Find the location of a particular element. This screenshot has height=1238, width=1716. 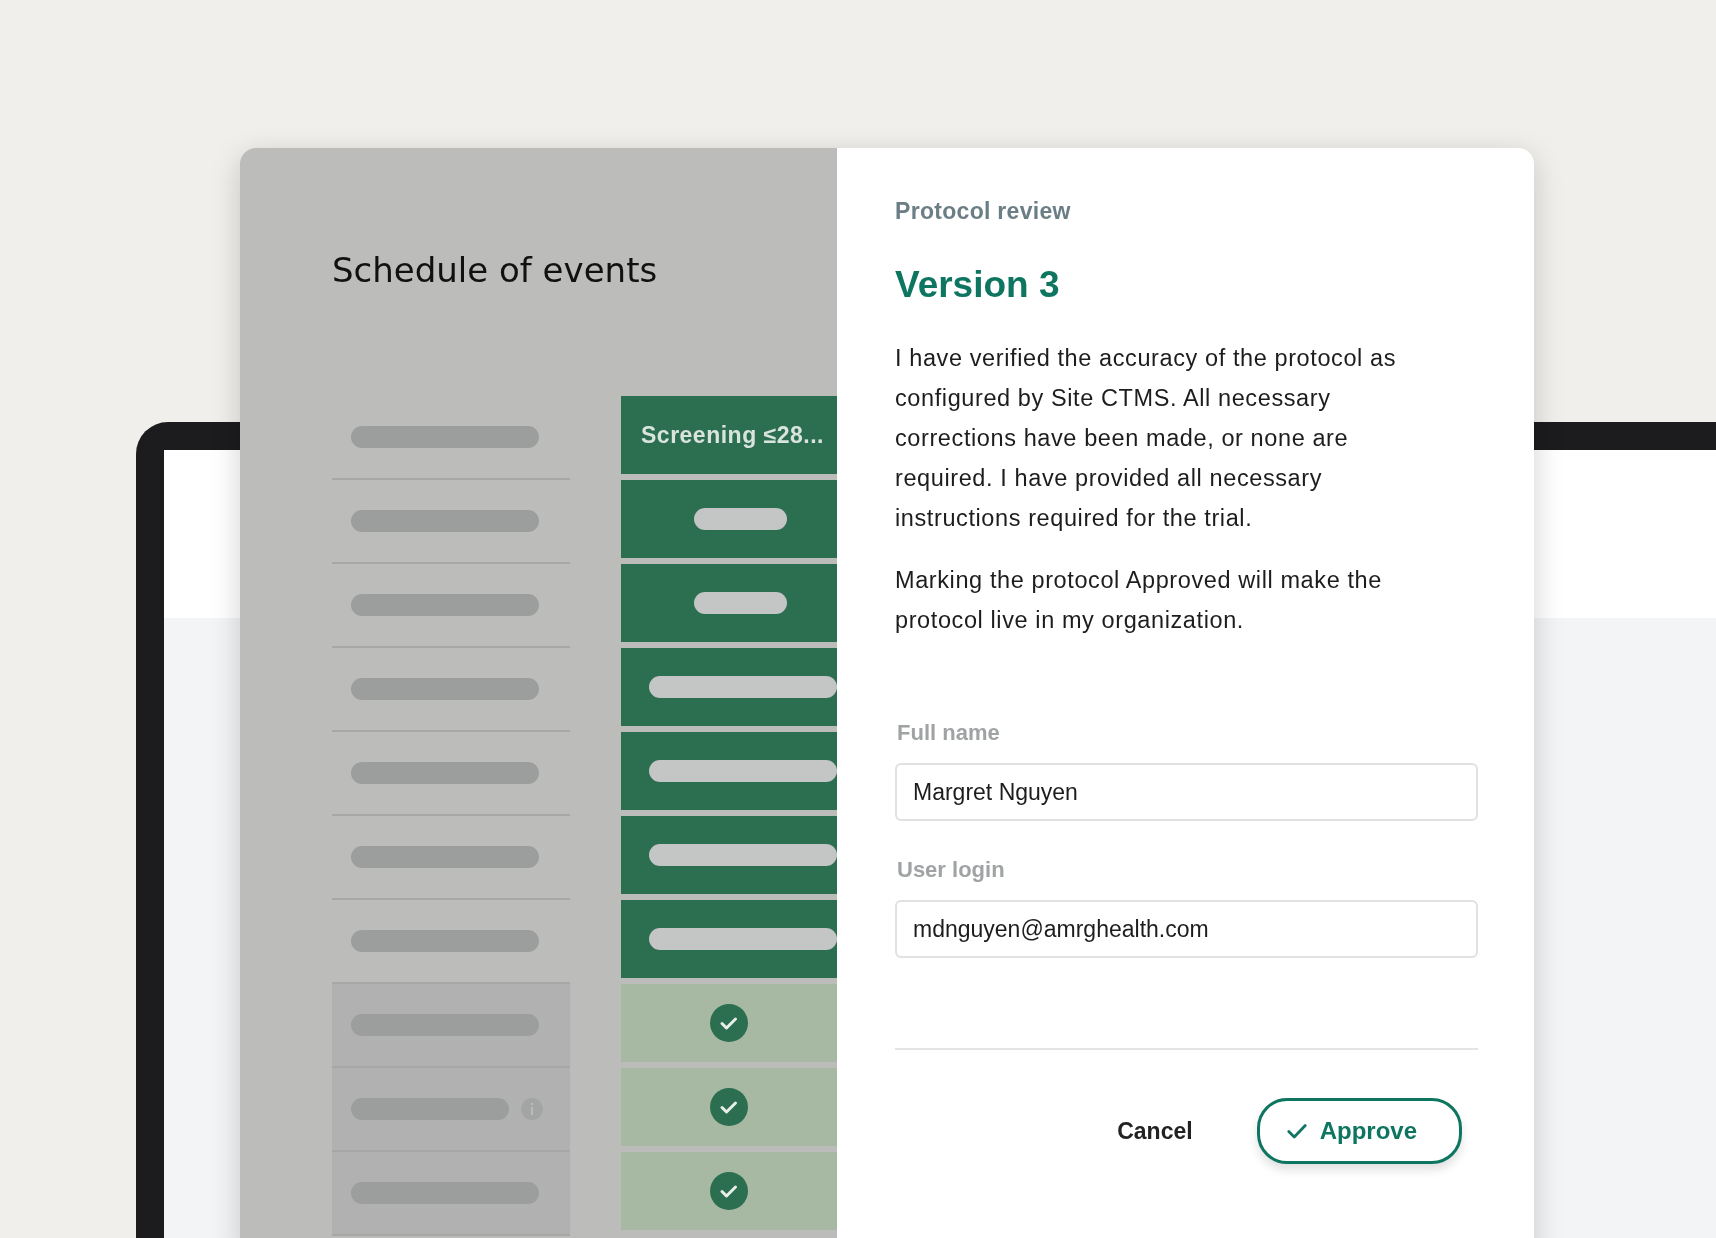

paragraph: I have verified the accuracy of the protocol as configured by Site CTMS. All necessary corrections have been made, or none are required. I have provided all necessary instructions required for the trial. is located at coordinates (1146, 438).